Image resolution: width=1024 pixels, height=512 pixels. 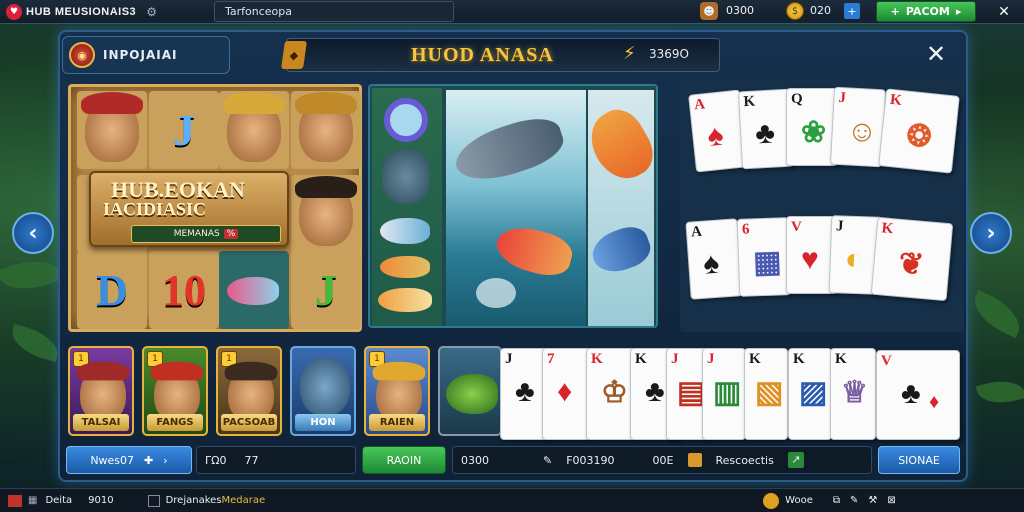 I want to click on diamond-icon: ♦, so click(x=934, y=402).